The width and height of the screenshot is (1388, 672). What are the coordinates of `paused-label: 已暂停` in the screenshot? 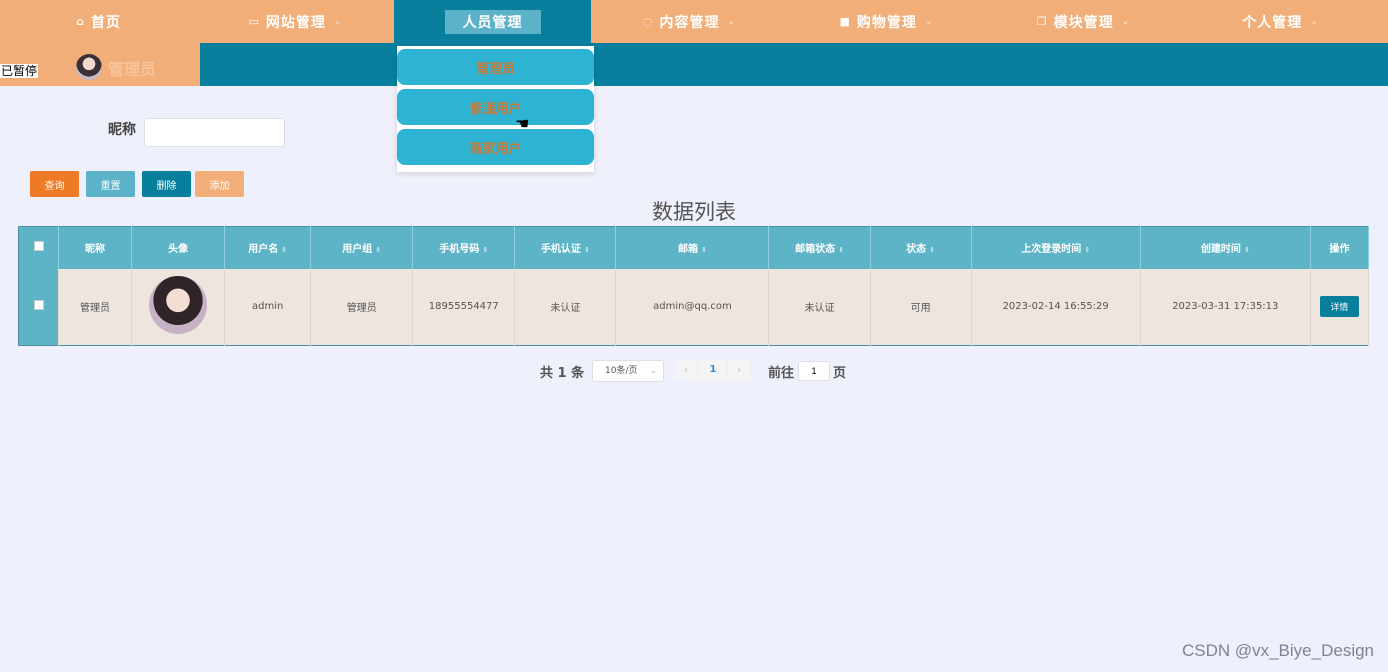 It's located at (19, 71).